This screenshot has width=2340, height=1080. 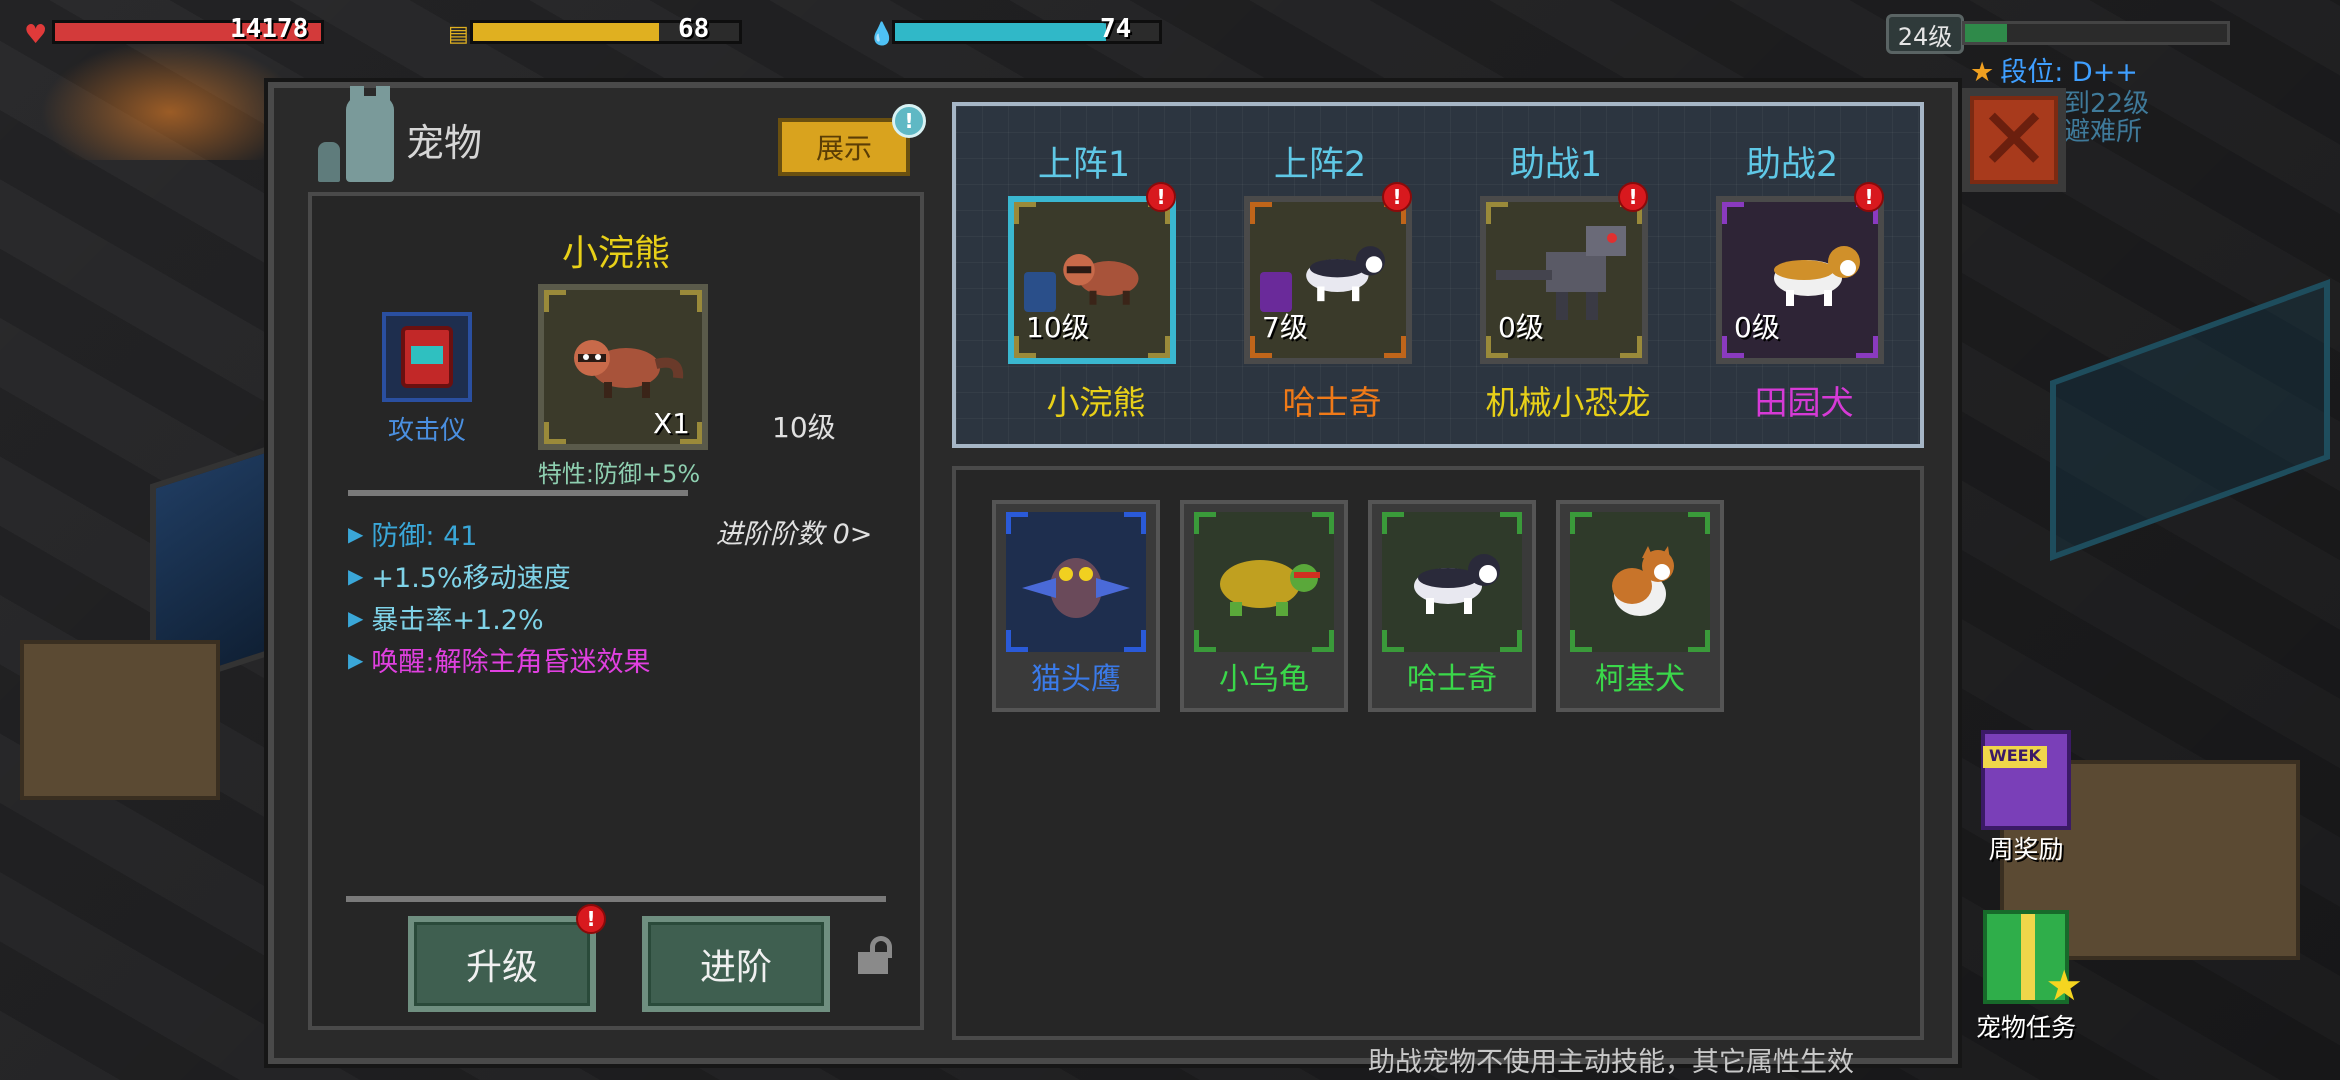 I want to click on pet-card-name: 哈士奇, so click(x=1452, y=679).